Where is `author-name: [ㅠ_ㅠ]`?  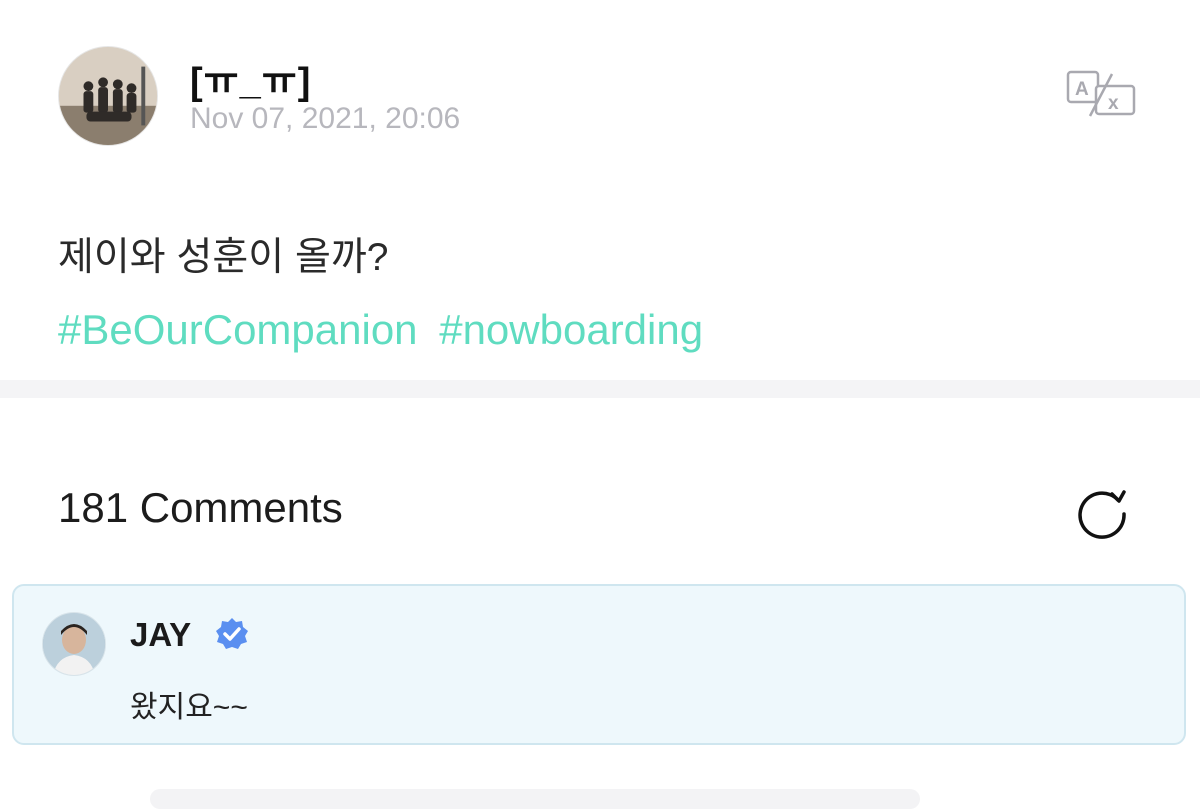
author-name: [ㅠ_ㅠ] is located at coordinates (250, 77).